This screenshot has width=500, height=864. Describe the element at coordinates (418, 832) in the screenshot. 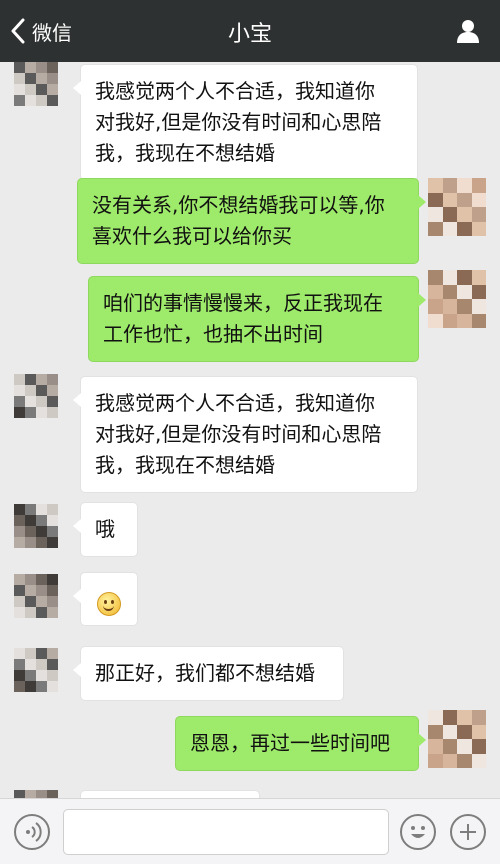

I see `emoji-button` at that location.